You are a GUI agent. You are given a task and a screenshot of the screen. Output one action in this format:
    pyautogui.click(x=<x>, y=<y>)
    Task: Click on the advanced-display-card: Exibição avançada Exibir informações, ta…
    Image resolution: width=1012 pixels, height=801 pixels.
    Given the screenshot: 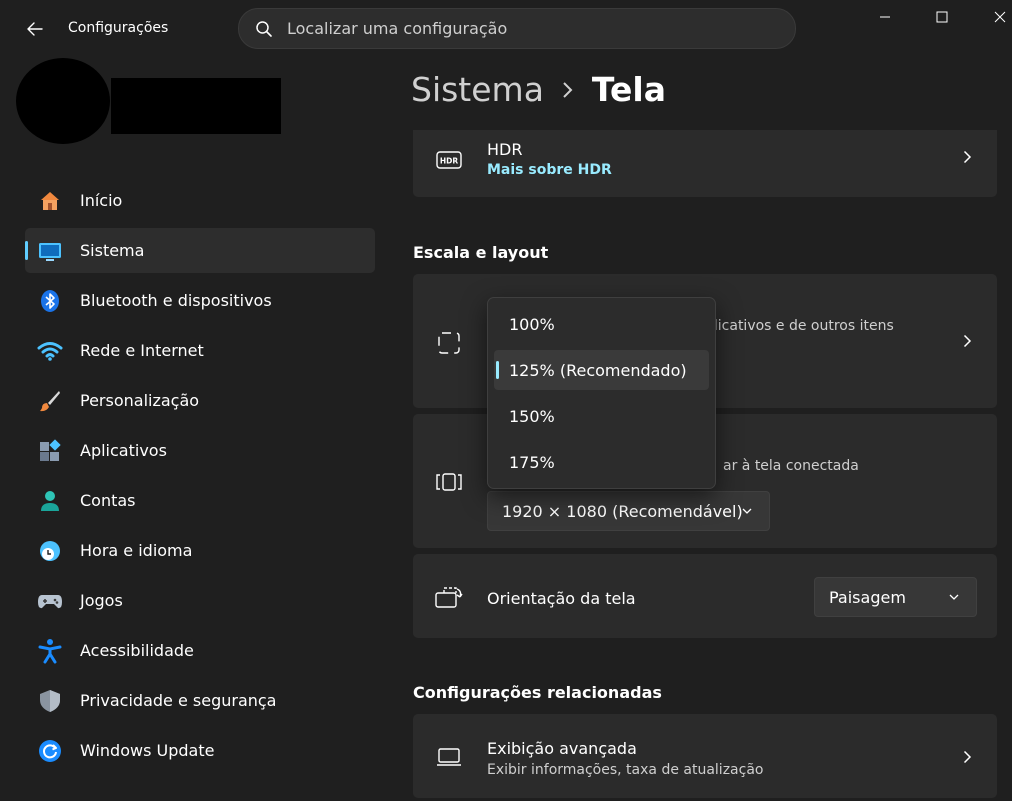 What is the action you would take?
    pyautogui.click(x=705, y=756)
    